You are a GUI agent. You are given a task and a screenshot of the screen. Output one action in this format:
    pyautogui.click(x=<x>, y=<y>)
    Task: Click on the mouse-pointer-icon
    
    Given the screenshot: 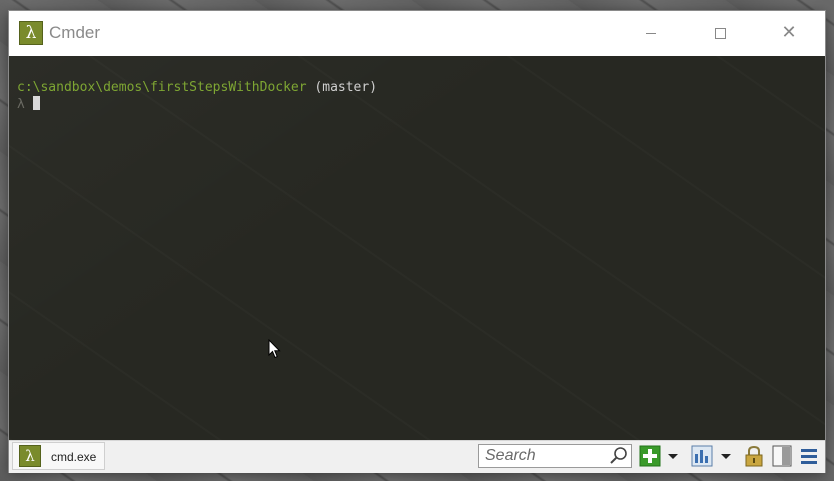 What is the action you would take?
    pyautogui.click(x=274, y=349)
    